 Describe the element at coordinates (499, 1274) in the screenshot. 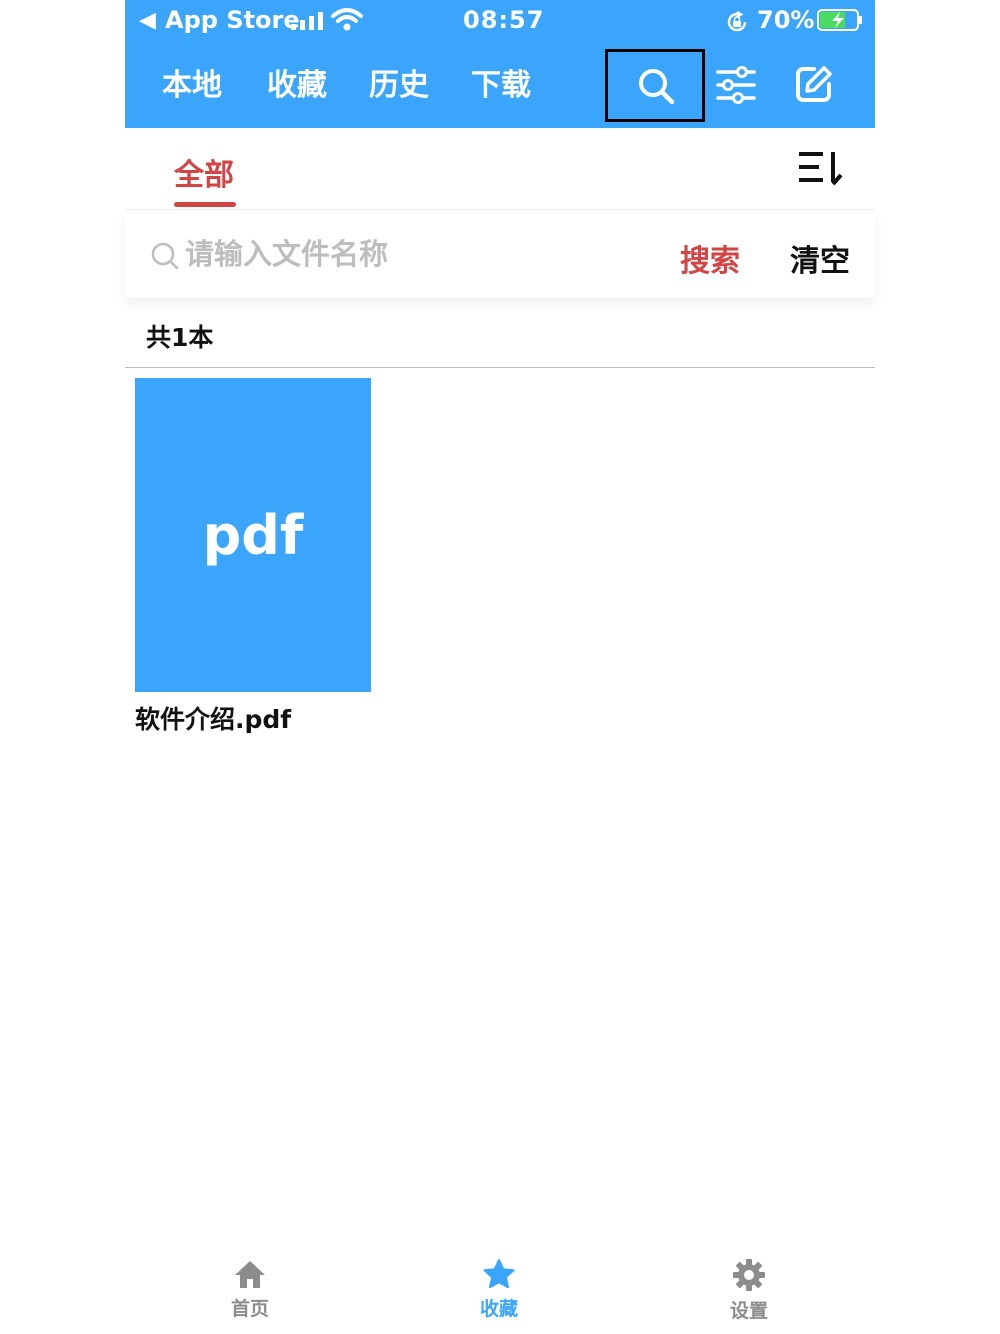

I see `star-icon` at that location.